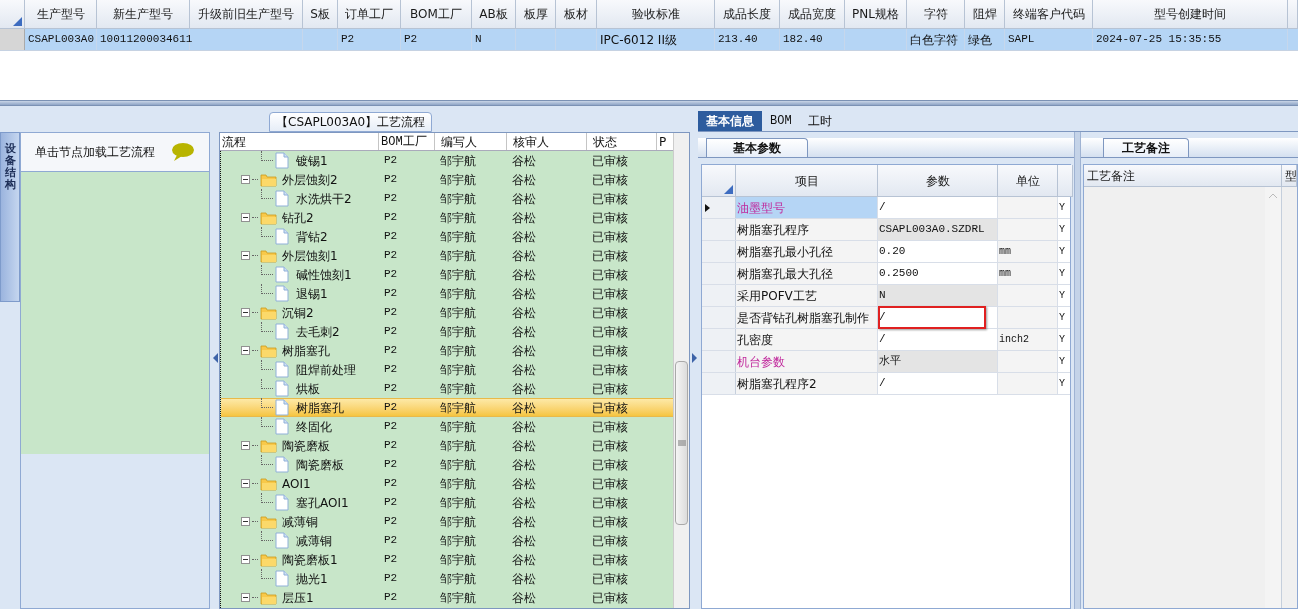 This screenshot has width=1298, height=609. I want to click on column-header: 板厚, so click(536, 14).